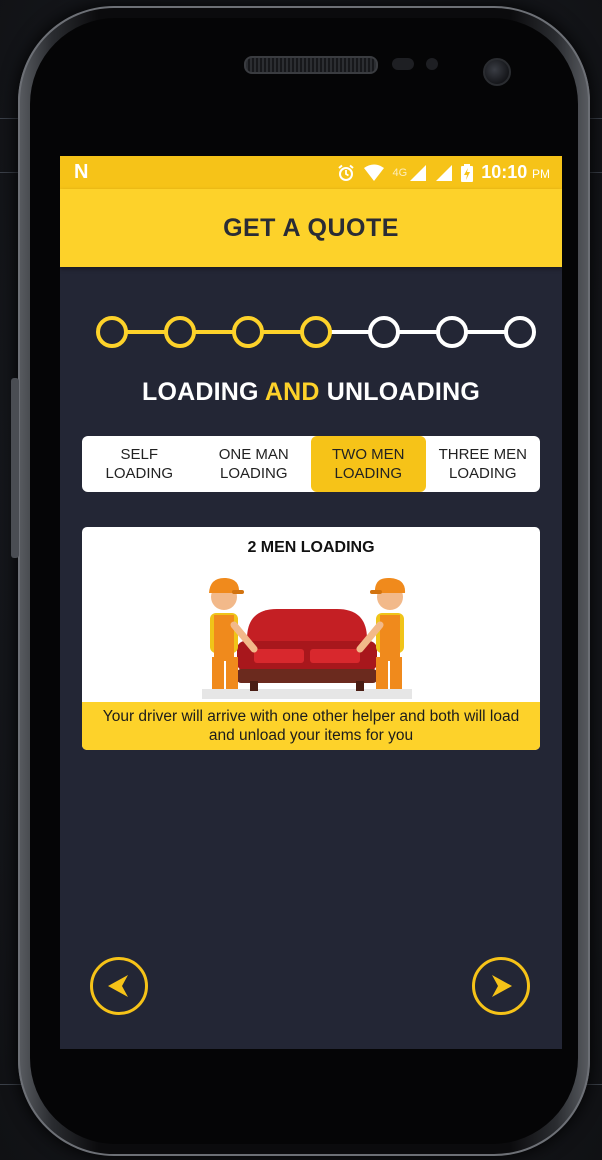  What do you see at coordinates (311, 65) in the screenshot?
I see `phone-speaker` at bounding box center [311, 65].